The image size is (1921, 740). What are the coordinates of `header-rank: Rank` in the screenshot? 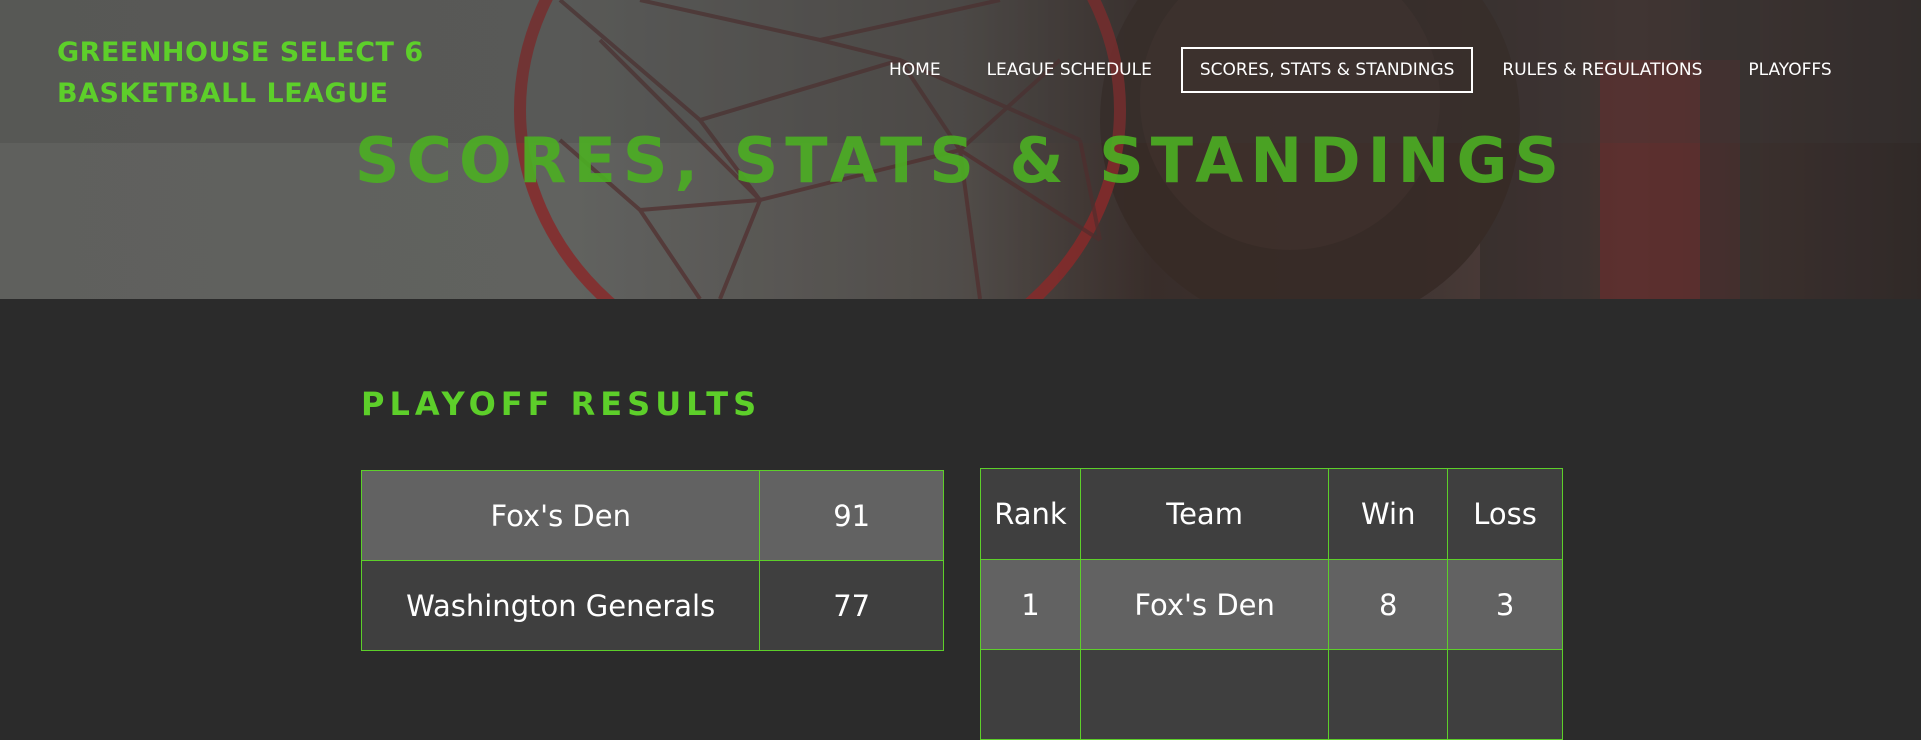 It's located at (1030, 514).